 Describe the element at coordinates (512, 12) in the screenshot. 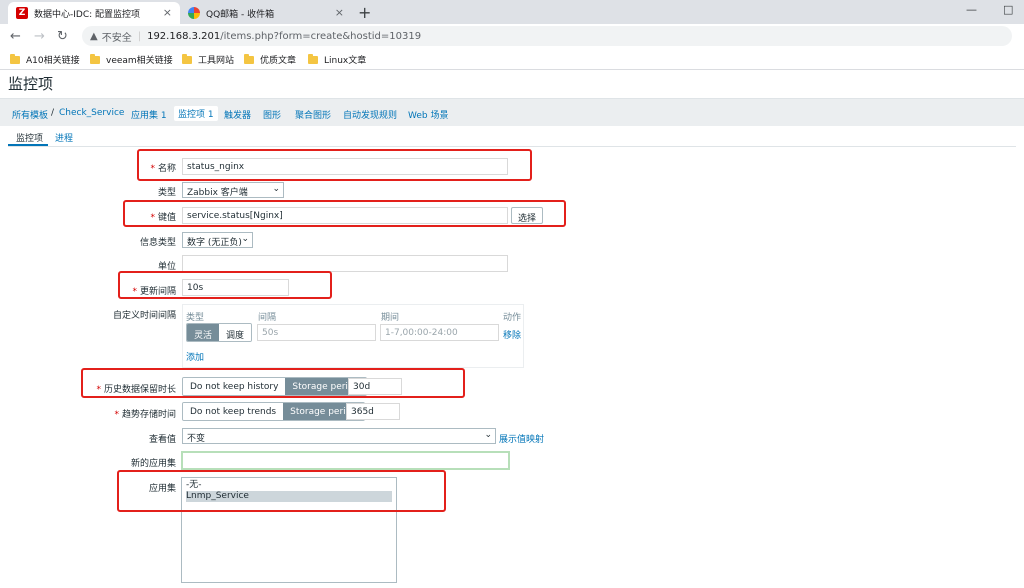

I see `browser-tab-bar: Z 数据中心-IDC: 配置监控项 × QQ邮箱 - 收件箱 × + — □` at that location.